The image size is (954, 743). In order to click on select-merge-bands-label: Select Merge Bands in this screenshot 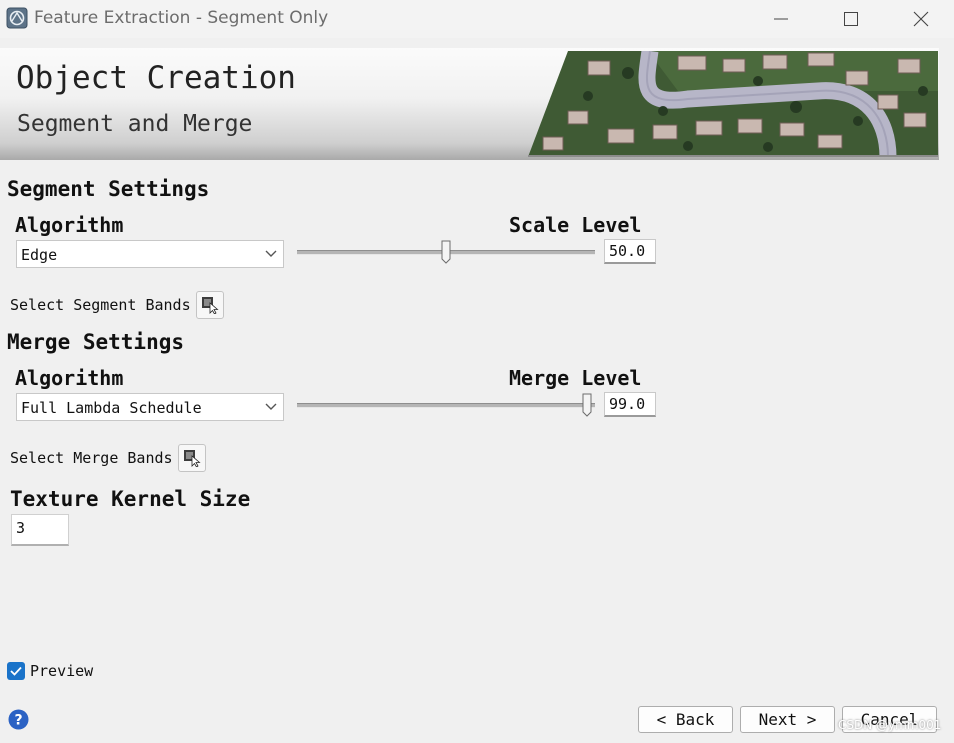, I will do `click(91, 458)`.